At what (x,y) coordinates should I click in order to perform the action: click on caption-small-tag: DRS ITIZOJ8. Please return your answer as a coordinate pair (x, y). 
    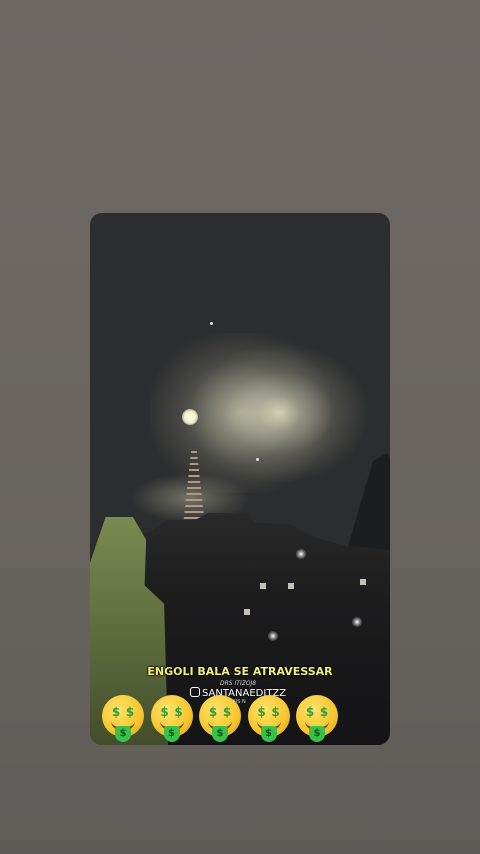
    Looking at the image, I should click on (238, 683).